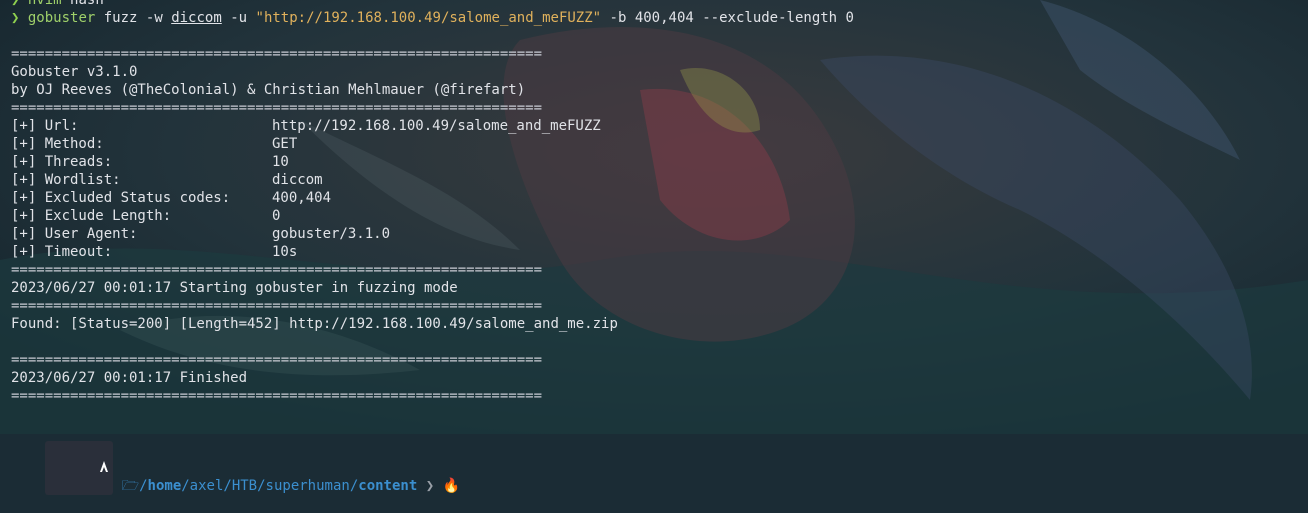 The image size is (1308, 513). Describe the element at coordinates (146, 216) in the screenshot. I see `config-row: [+] Exclude Length: 0` at that location.